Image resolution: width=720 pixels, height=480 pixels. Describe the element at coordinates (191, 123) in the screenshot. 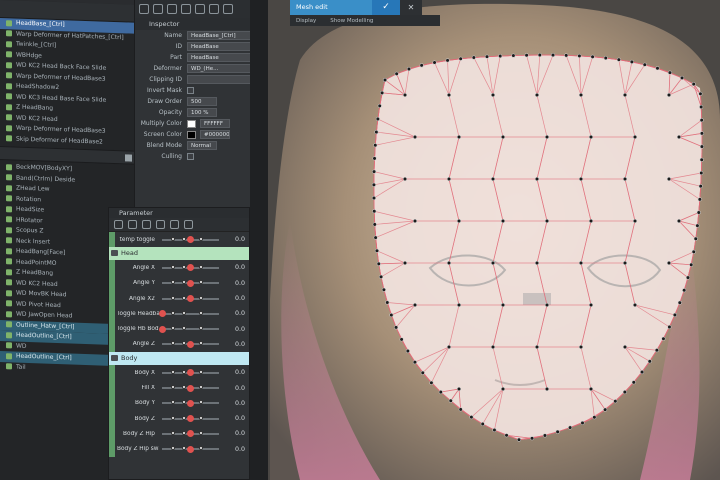

I see `multiply-swatch` at that location.